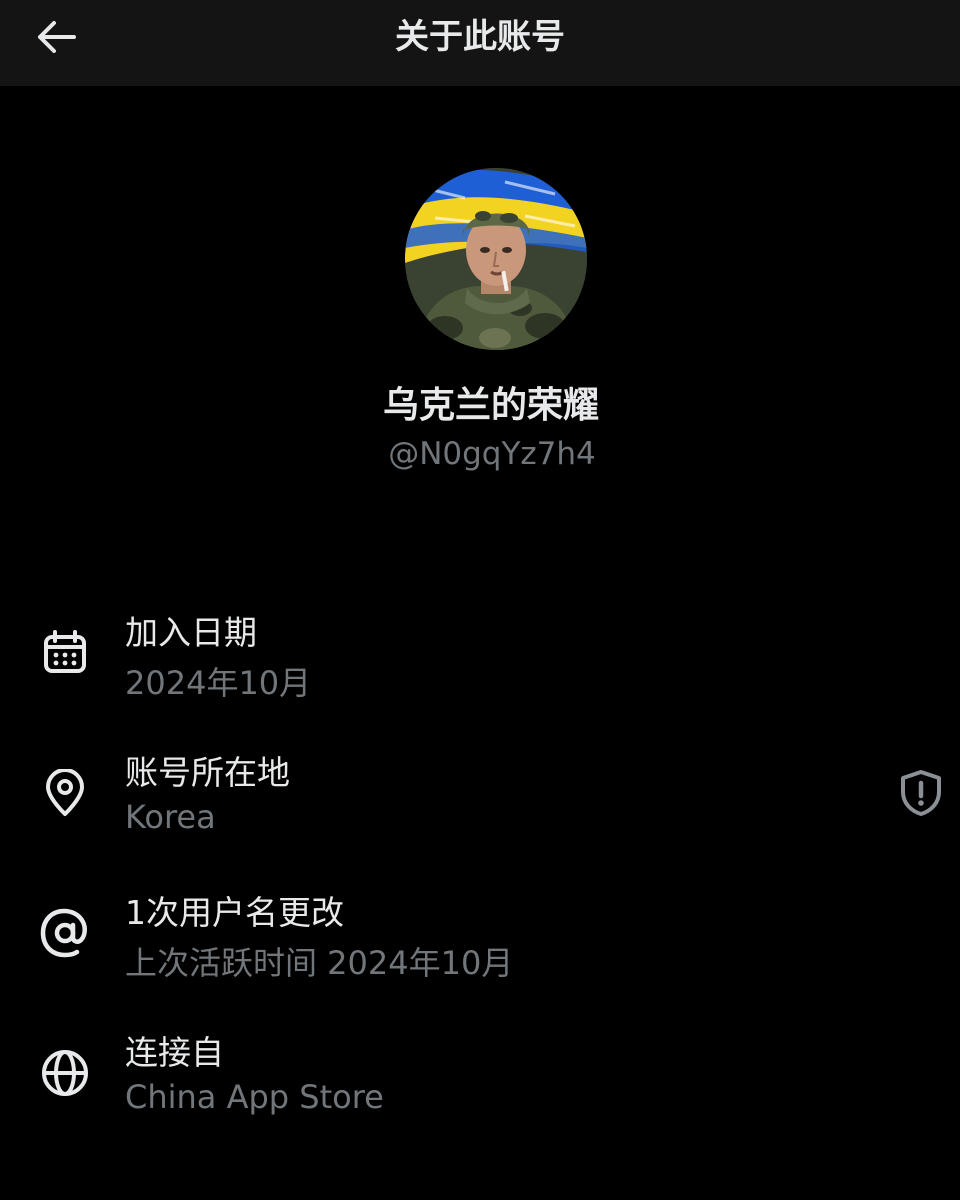 Image resolution: width=960 pixels, height=1200 pixels. I want to click on avatar, so click(496, 259).